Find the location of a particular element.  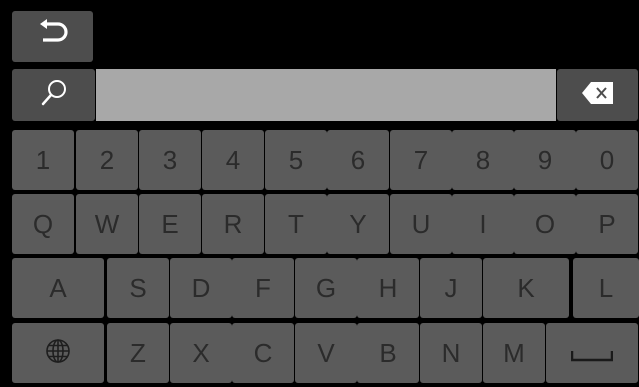

globe-icon is located at coordinates (58, 353).